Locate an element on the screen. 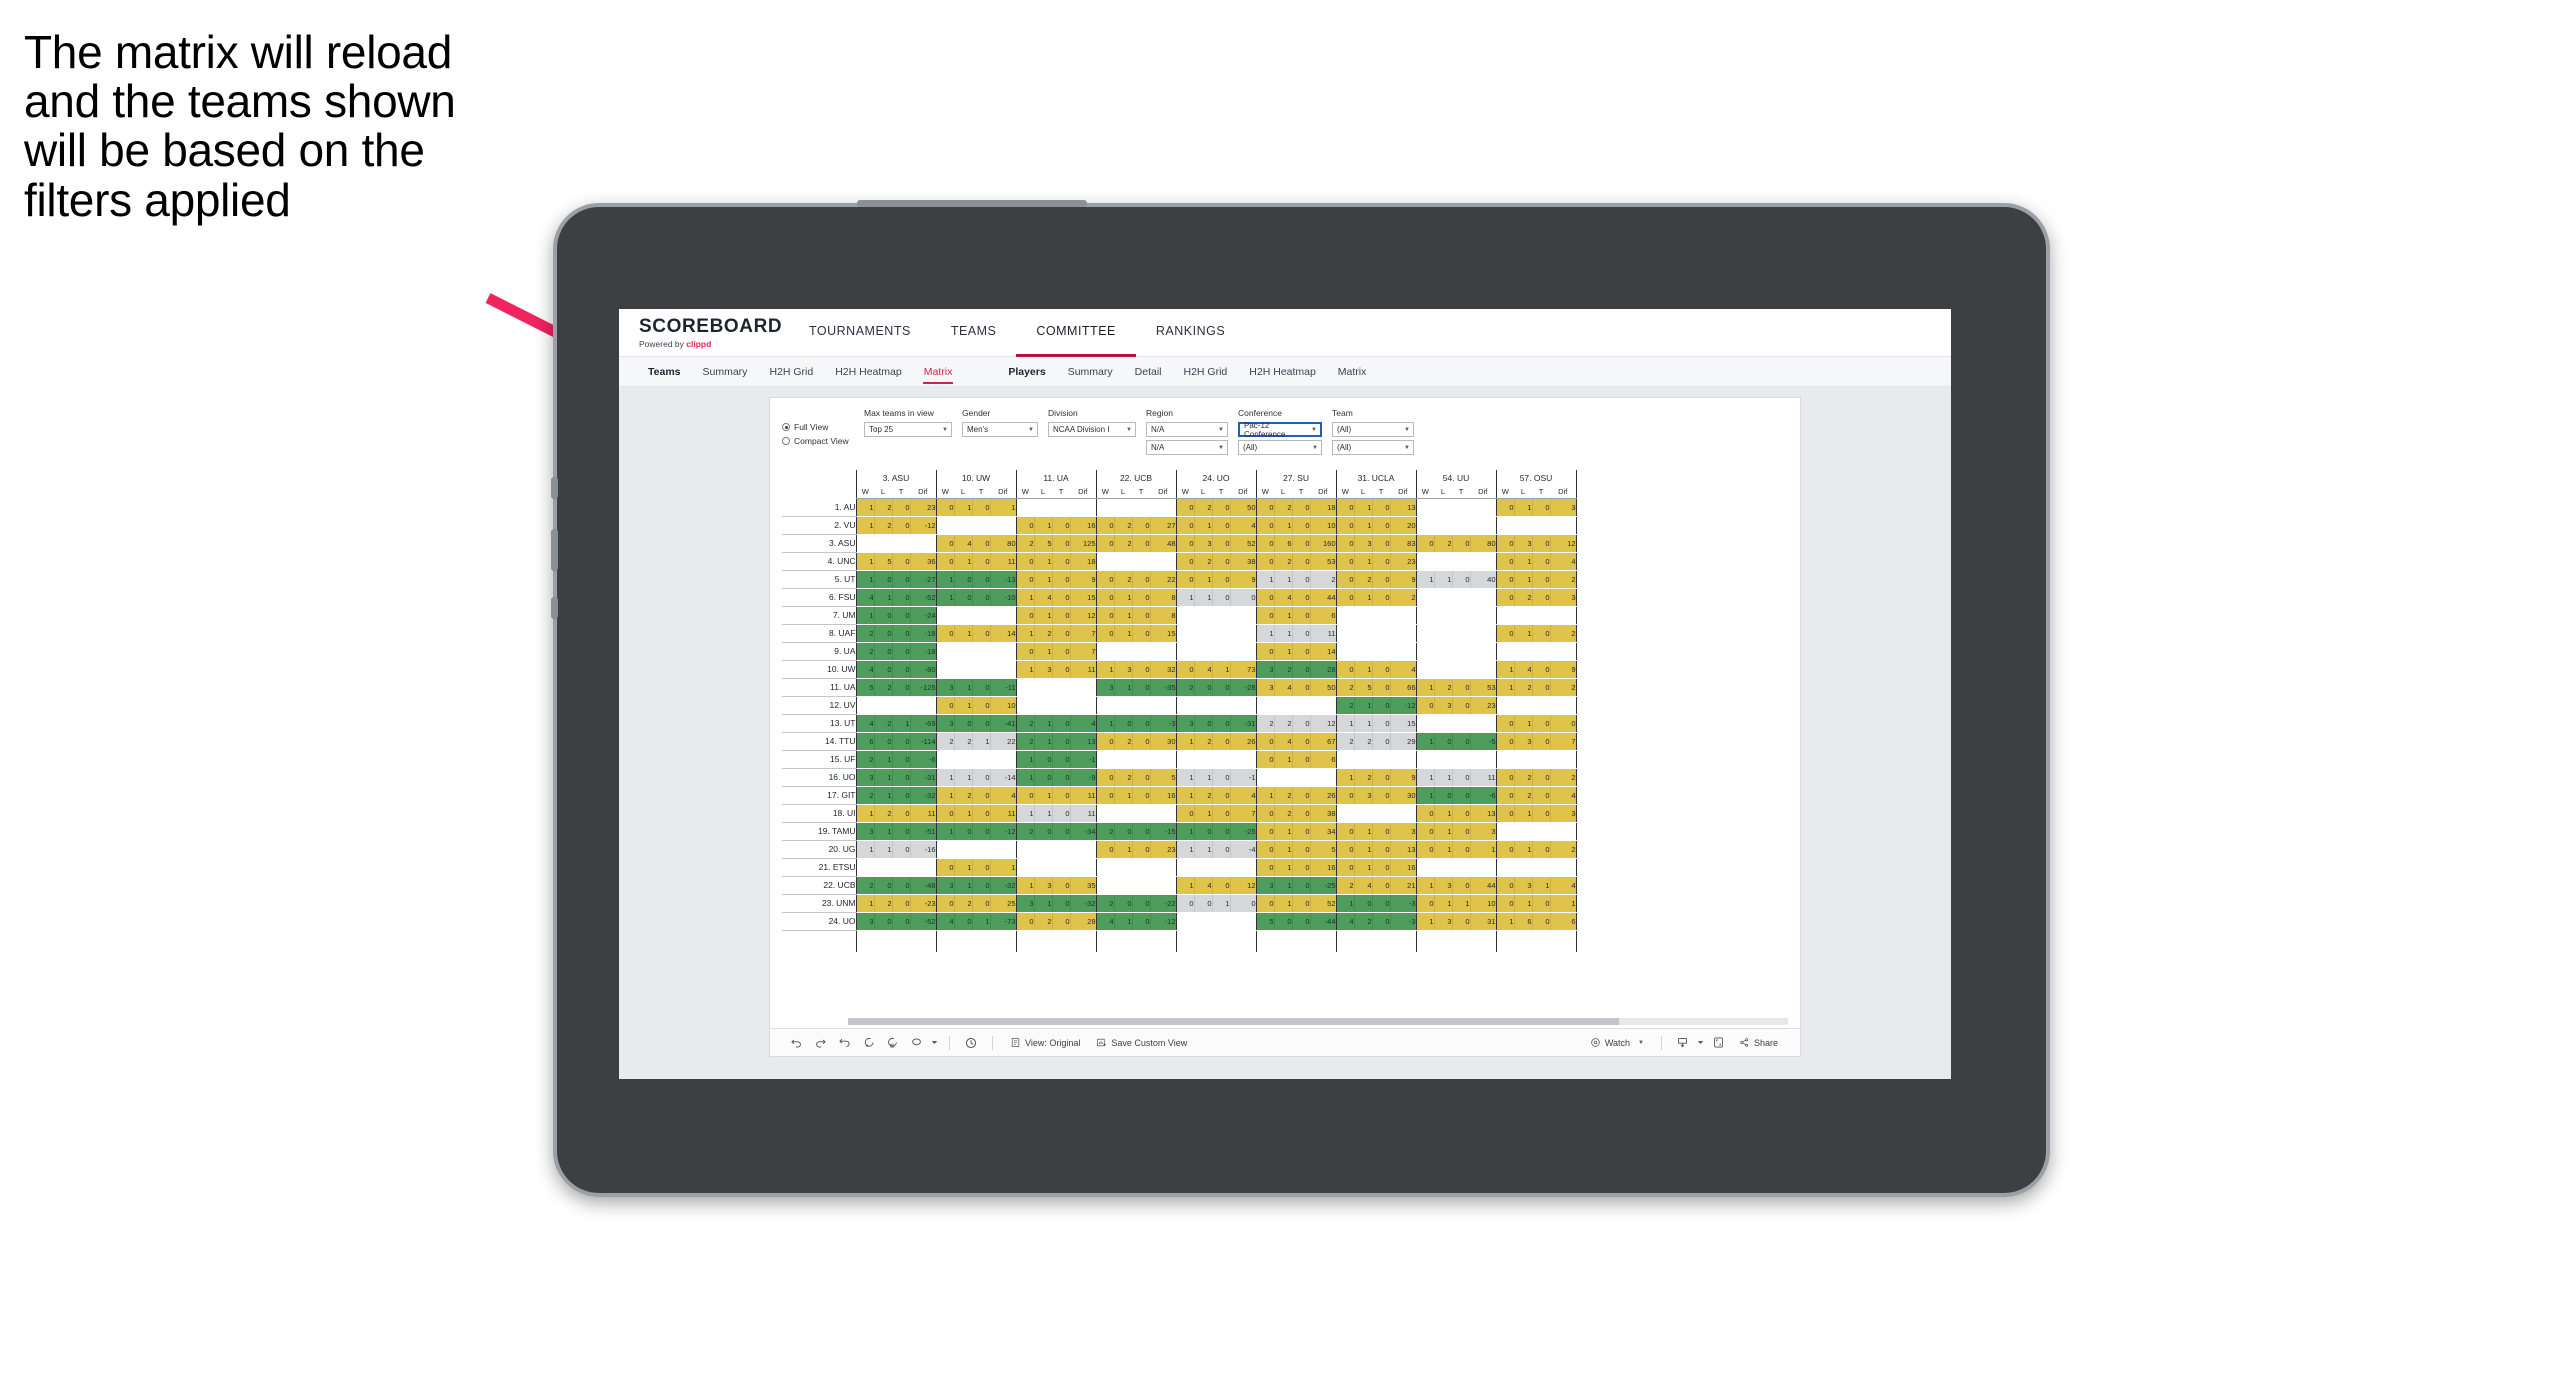 This screenshot has height=1382, width=2568. matrix-cell: 25 is located at coordinates (1003, 903).